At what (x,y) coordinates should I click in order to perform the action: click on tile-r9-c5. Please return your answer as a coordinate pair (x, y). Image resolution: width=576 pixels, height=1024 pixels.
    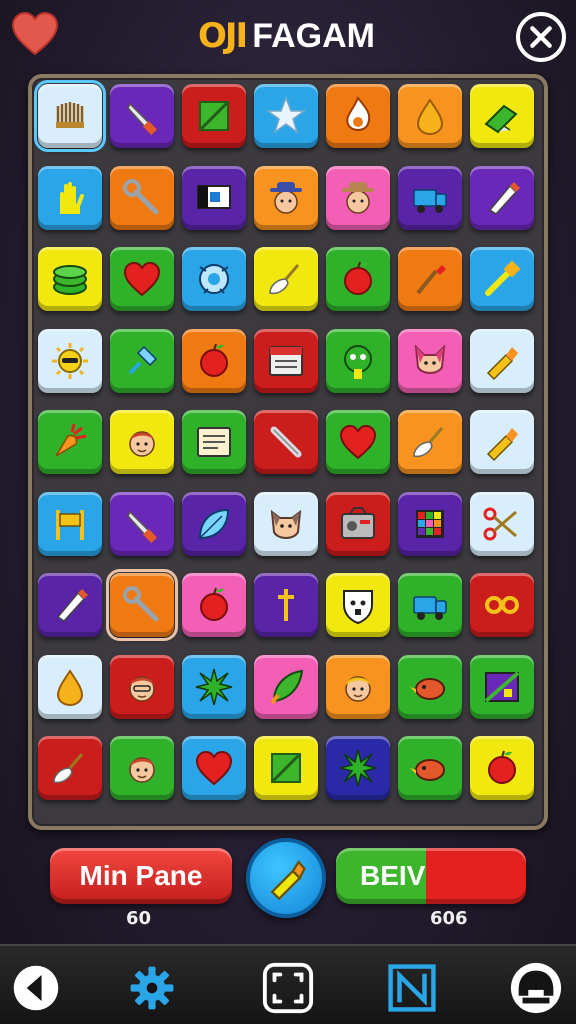
    Looking at the image, I should click on (358, 768).